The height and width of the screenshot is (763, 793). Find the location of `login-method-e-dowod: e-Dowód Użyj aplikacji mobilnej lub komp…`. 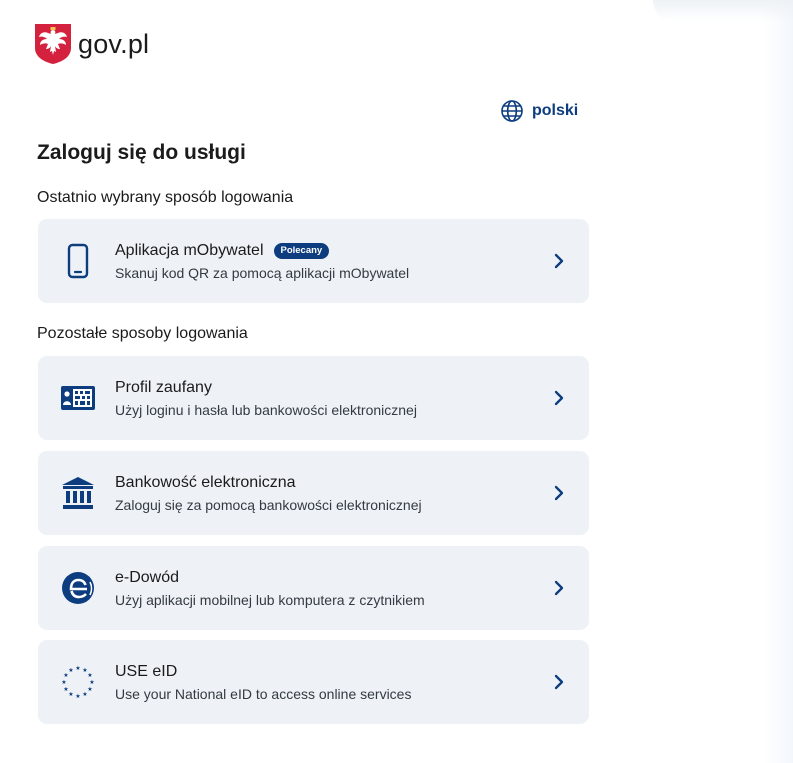

login-method-e-dowod: e-Dowód Użyj aplikacji mobilnej lub komp… is located at coordinates (313, 588).